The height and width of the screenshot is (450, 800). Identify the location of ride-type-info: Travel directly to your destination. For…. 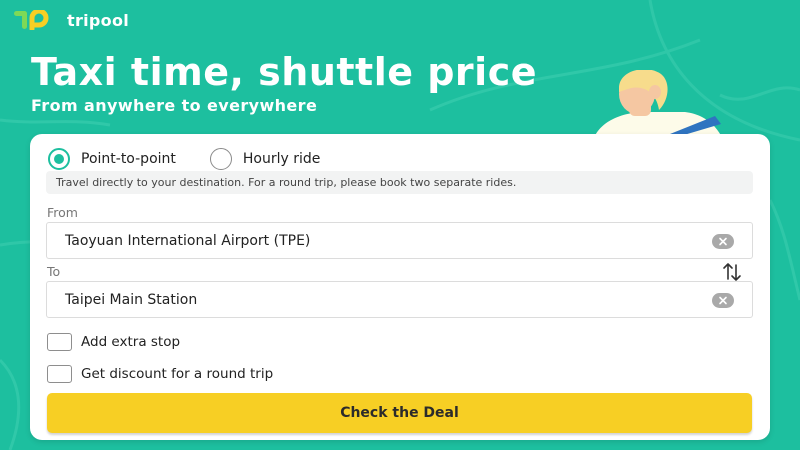
(399, 182).